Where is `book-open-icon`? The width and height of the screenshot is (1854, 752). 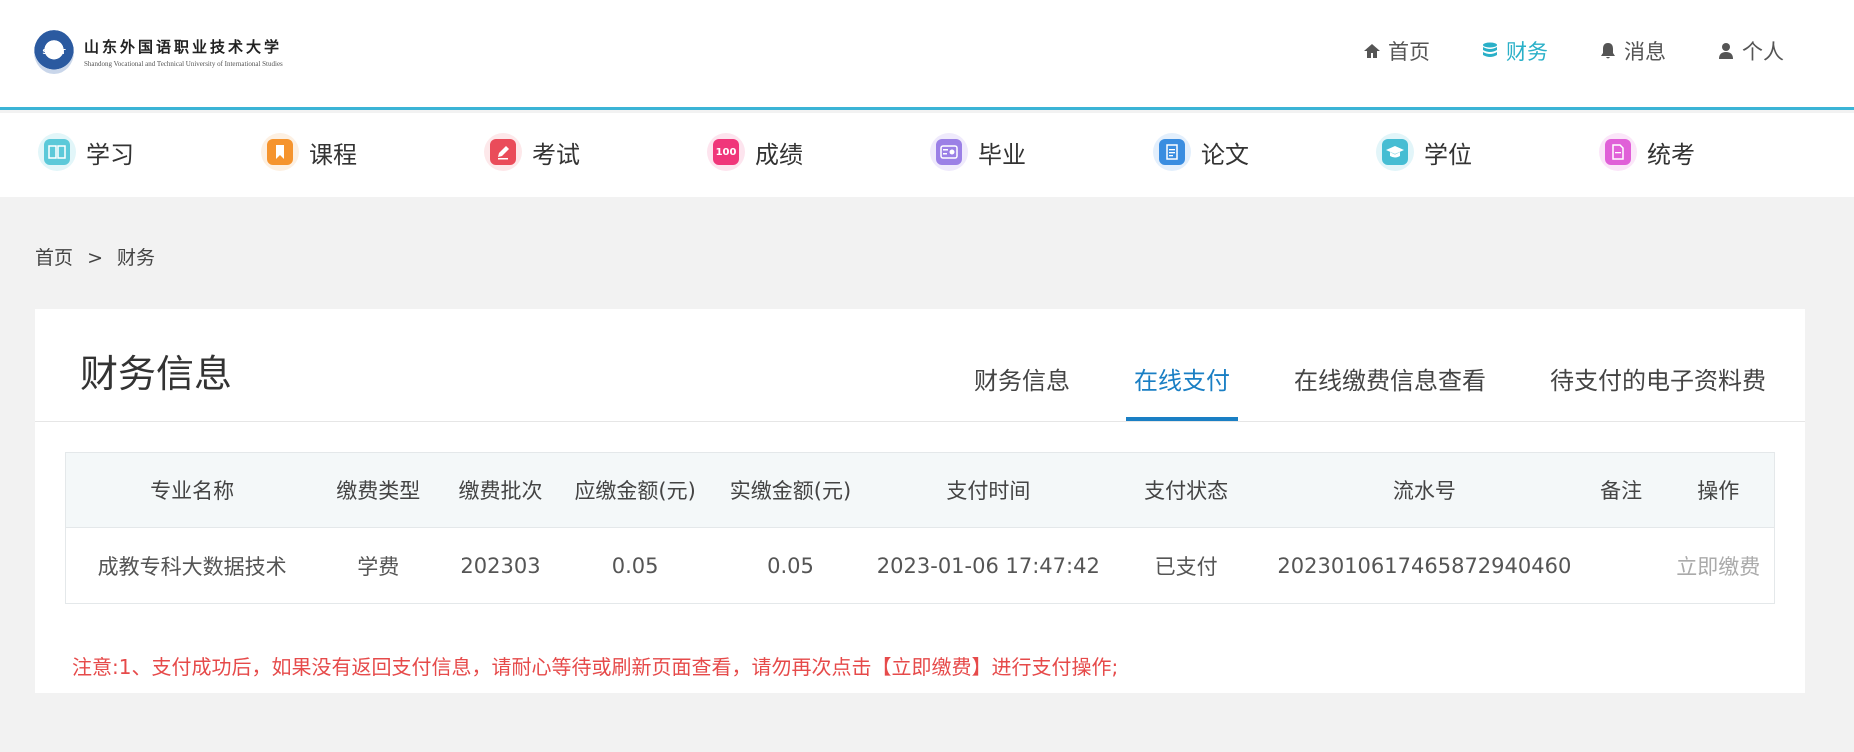
book-open-icon is located at coordinates (57, 152).